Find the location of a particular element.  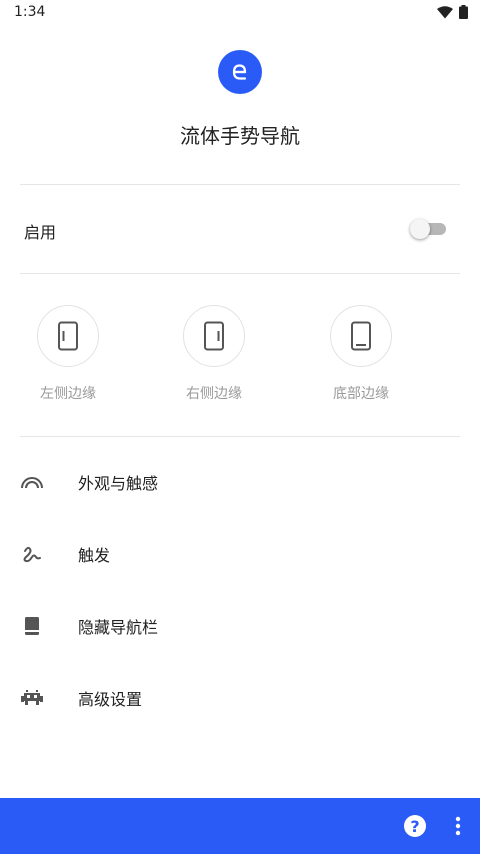

phone-left-edge-icon is located at coordinates (68, 336).